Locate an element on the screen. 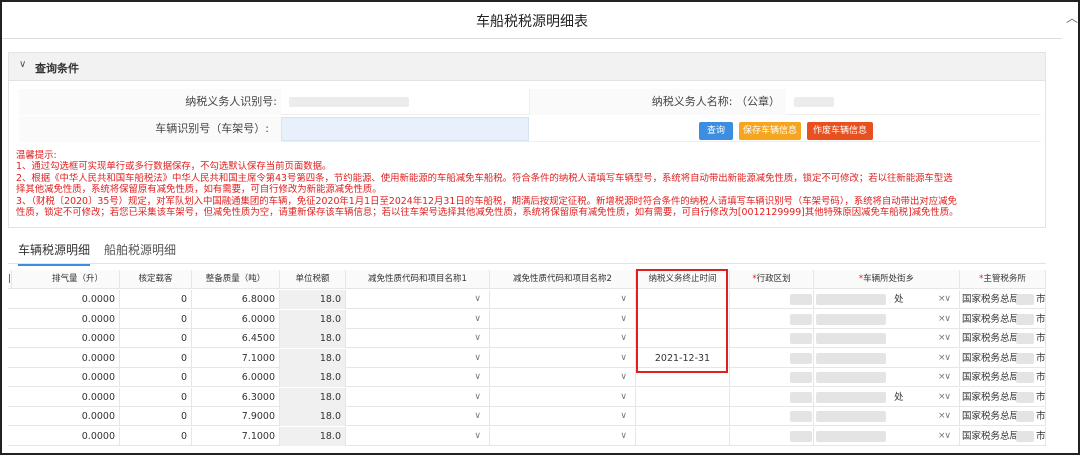  cell-end-time: 2021-12-31 is located at coordinates (683, 358).